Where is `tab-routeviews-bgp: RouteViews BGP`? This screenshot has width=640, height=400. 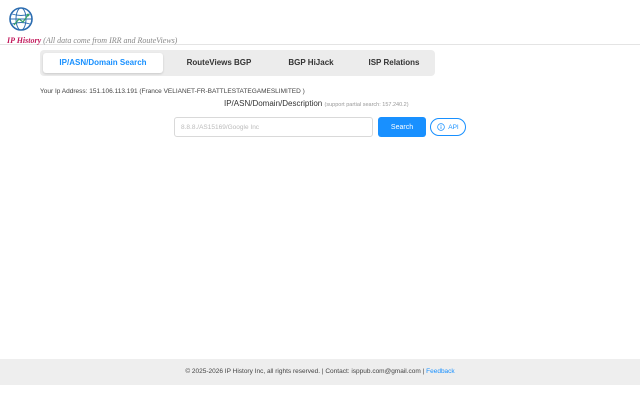 tab-routeviews-bgp: RouteViews BGP is located at coordinates (219, 63).